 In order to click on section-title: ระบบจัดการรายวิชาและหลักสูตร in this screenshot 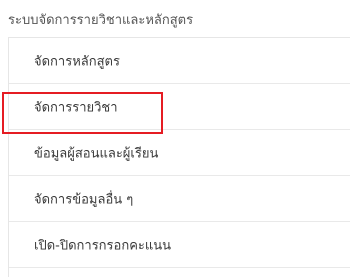, I will do `click(101, 20)`.